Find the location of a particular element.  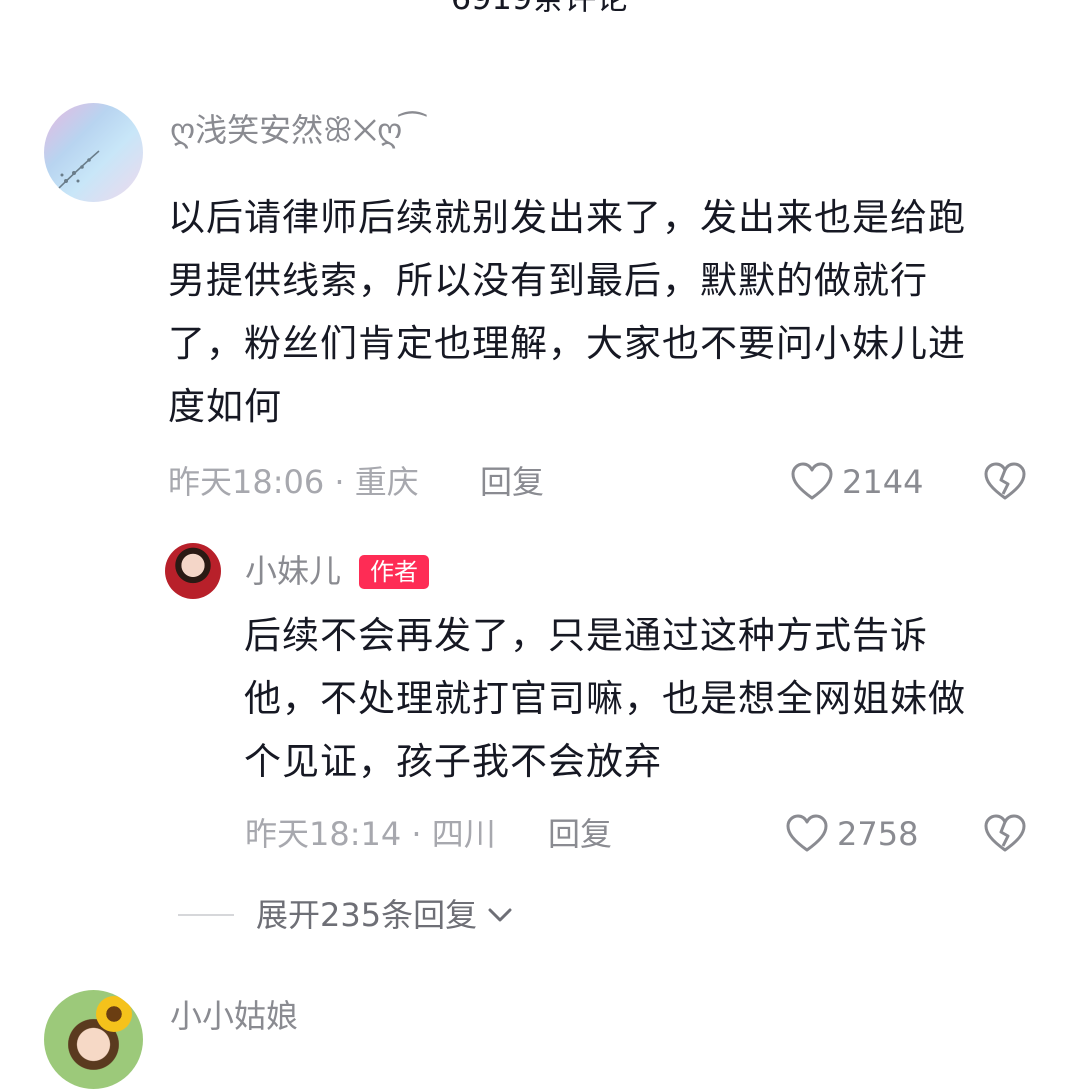

like-button: 2758 is located at coordinates (851, 834).